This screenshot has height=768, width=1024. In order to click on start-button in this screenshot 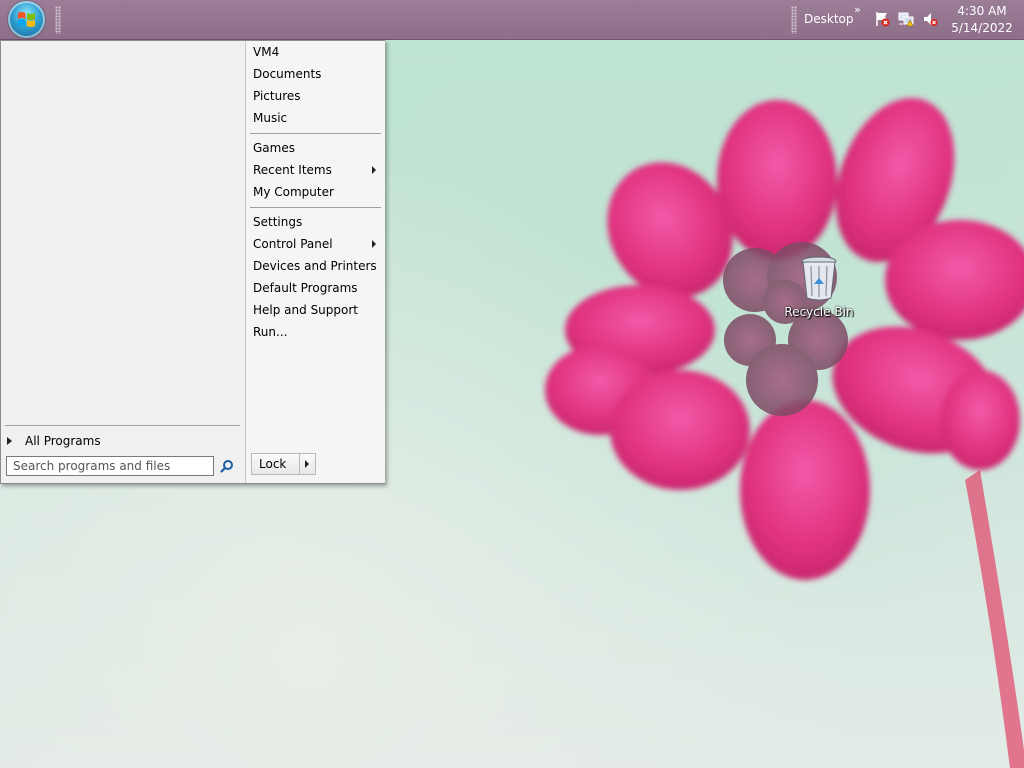, I will do `click(26, 19)`.